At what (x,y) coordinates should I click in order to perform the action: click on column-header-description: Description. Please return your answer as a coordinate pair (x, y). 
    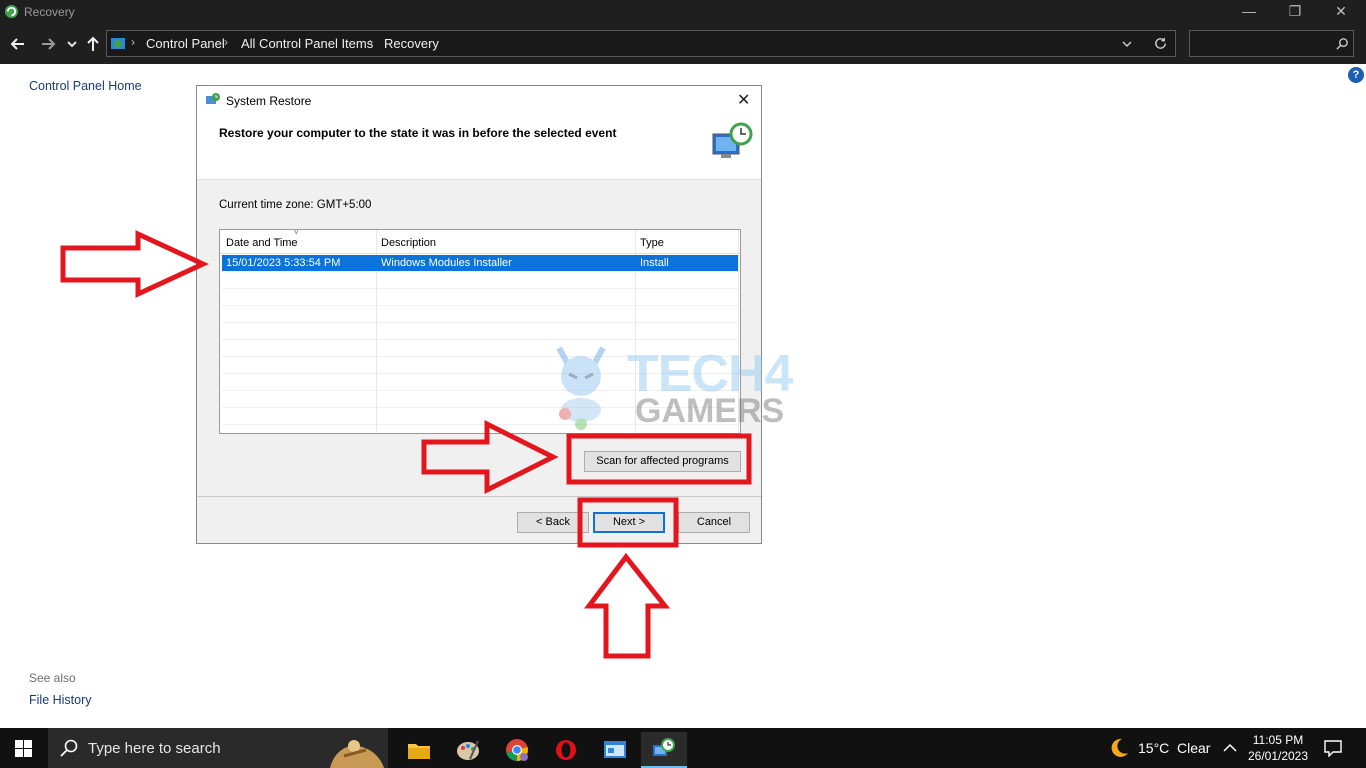
    Looking at the image, I should click on (408, 243).